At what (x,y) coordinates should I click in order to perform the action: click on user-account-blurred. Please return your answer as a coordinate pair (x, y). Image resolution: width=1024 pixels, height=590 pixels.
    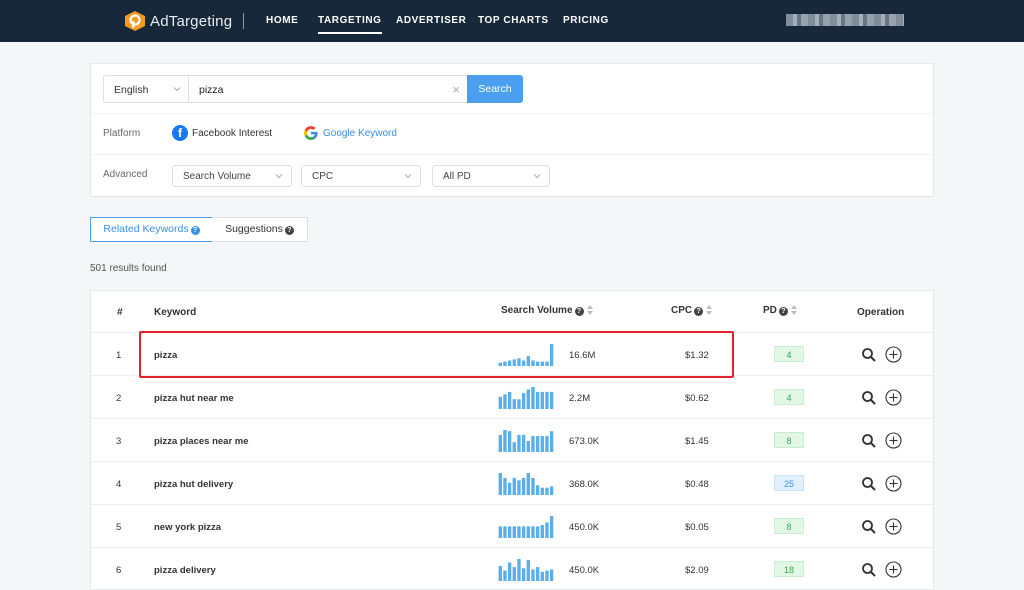
    Looking at the image, I should click on (845, 20).